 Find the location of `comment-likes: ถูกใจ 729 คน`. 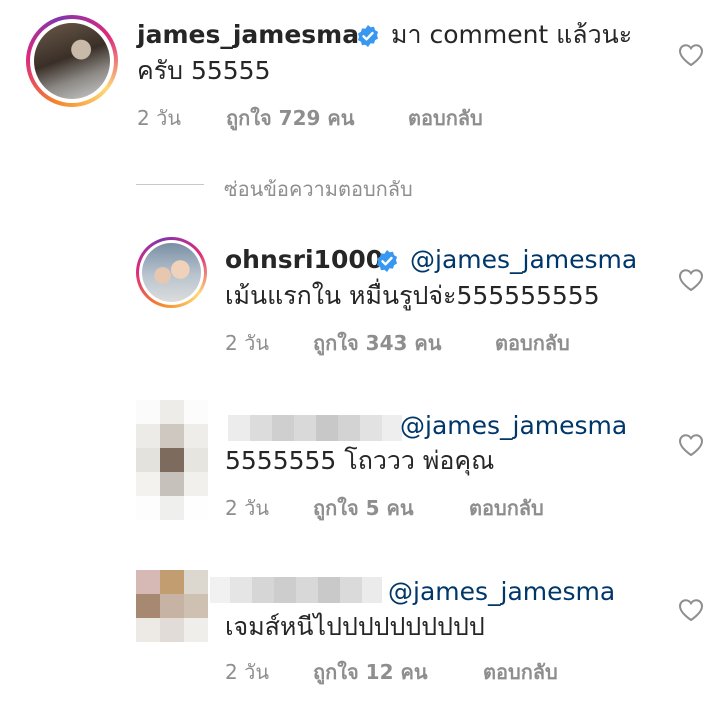

comment-likes: ถูกใจ 729 คน is located at coordinates (290, 118).